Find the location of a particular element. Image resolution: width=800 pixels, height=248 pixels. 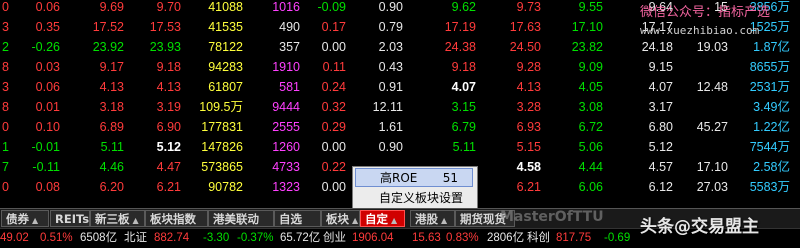

menu-item-label: 自定义板块设置 is located at coordinates (421, 198).